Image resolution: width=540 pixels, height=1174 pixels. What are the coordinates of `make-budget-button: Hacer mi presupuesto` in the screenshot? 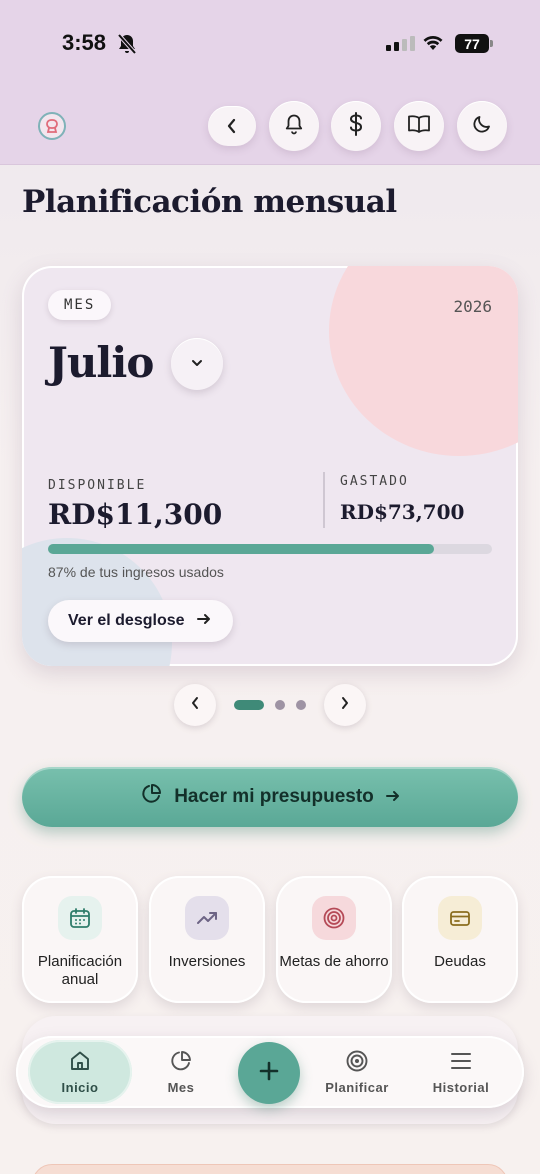 It's located at (270, 797).